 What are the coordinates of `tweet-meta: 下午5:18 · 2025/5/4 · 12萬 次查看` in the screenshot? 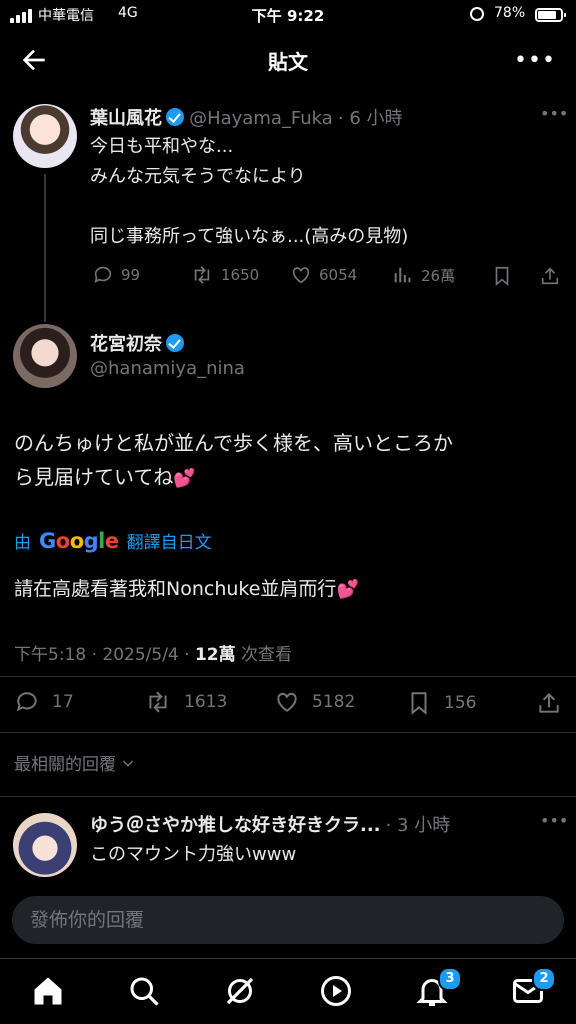 It's located at (153, 652).